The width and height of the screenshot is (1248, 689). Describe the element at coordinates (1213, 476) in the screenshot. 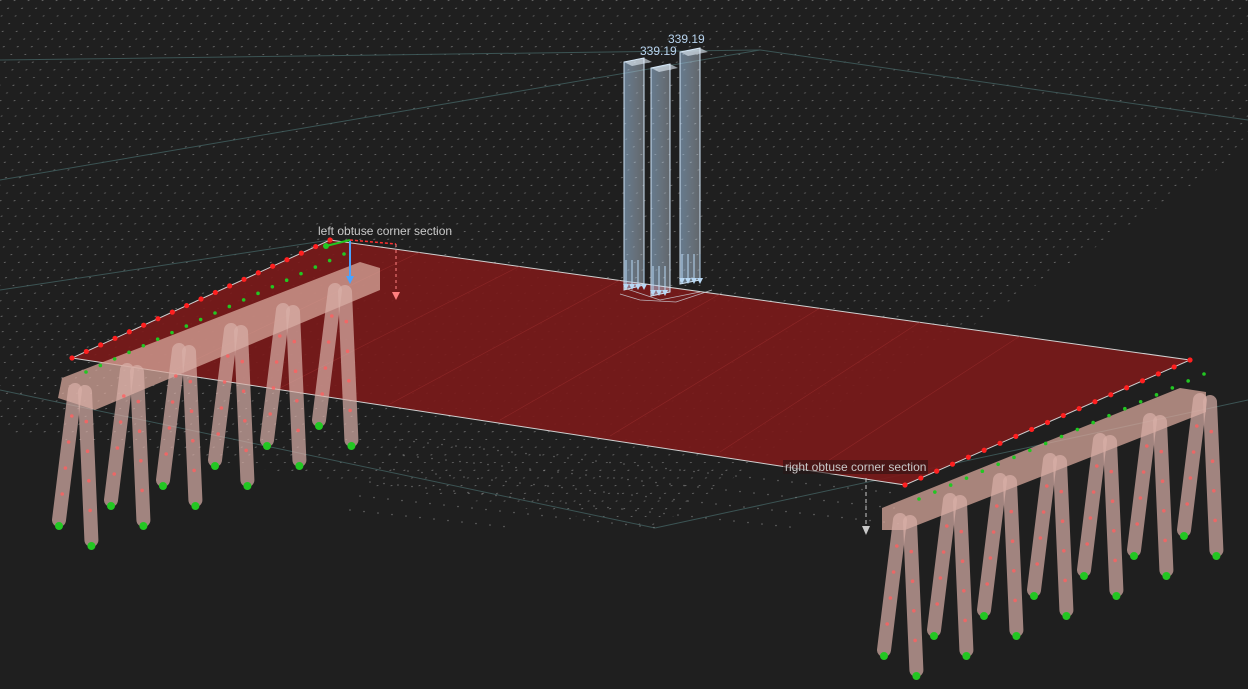

I see `pier-leg` at that location.